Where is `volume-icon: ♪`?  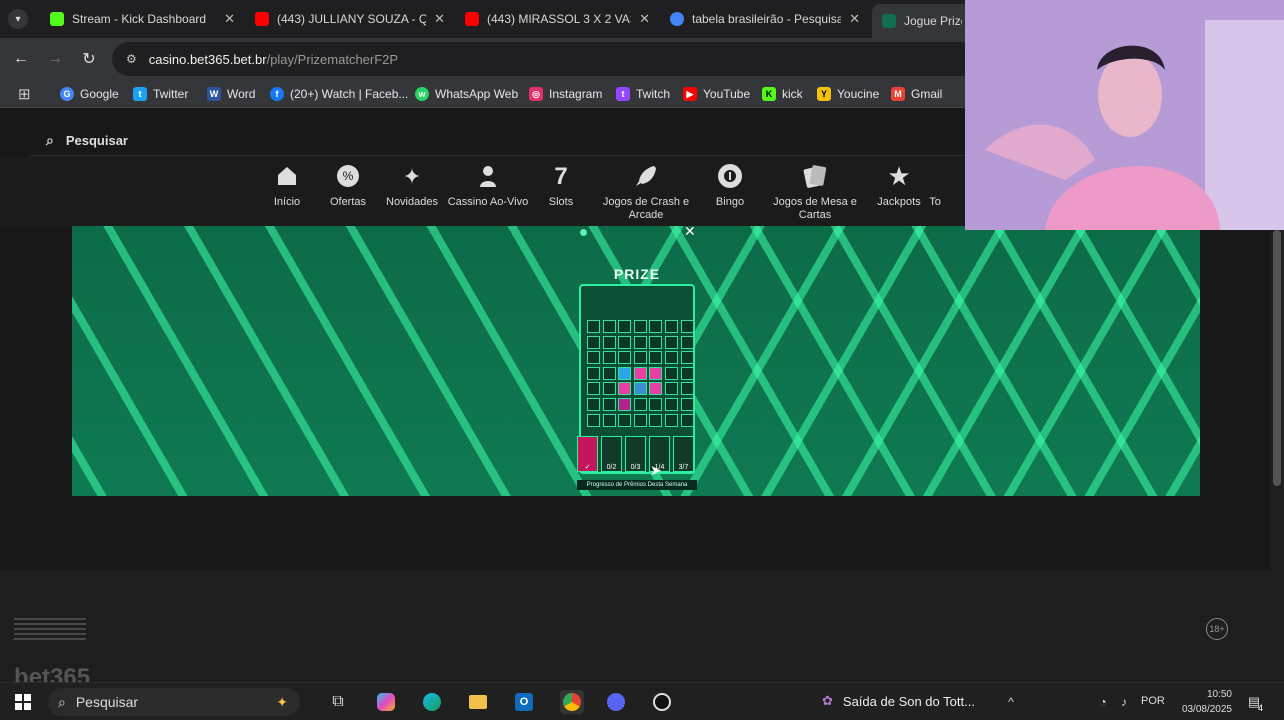 volume-icon: ♪ is located at coordinates (1124, 702).